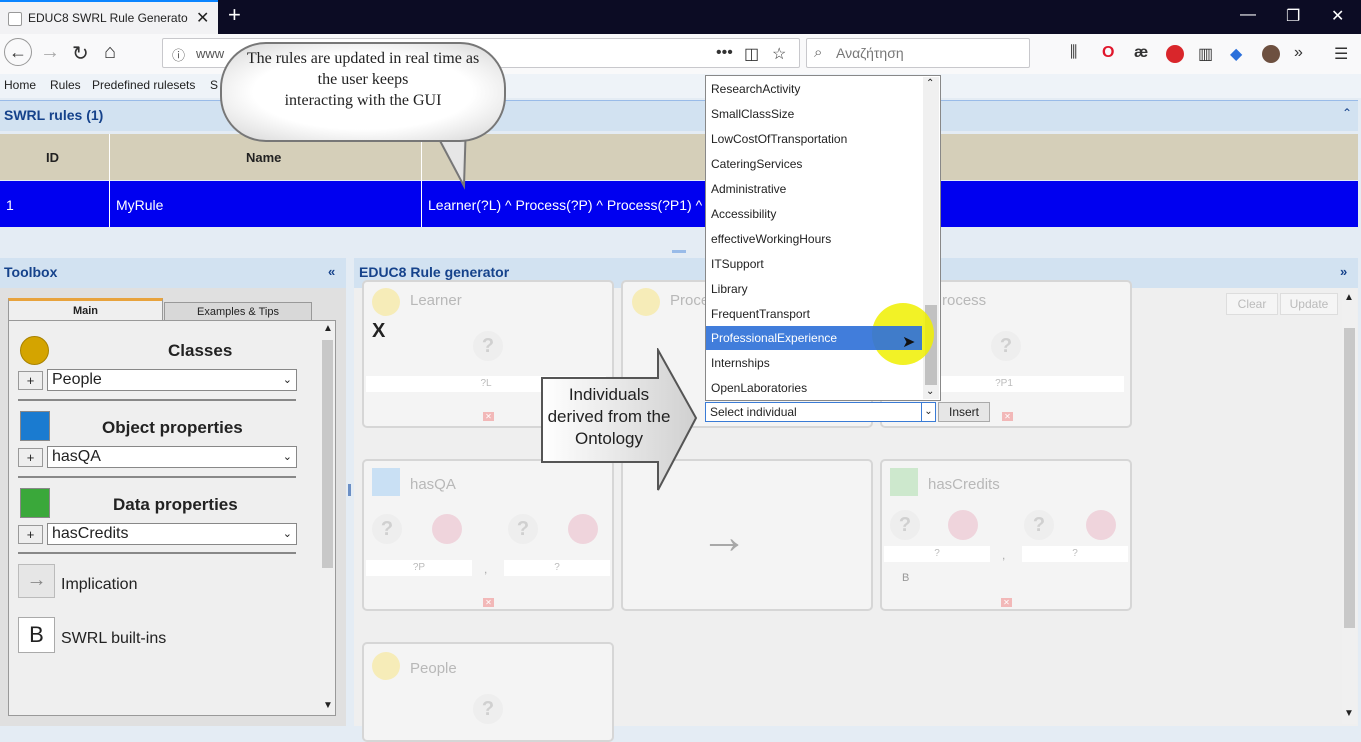 The image size is (1361, 742). I want to click on dropdown-option: Internships, so click(814, 363).